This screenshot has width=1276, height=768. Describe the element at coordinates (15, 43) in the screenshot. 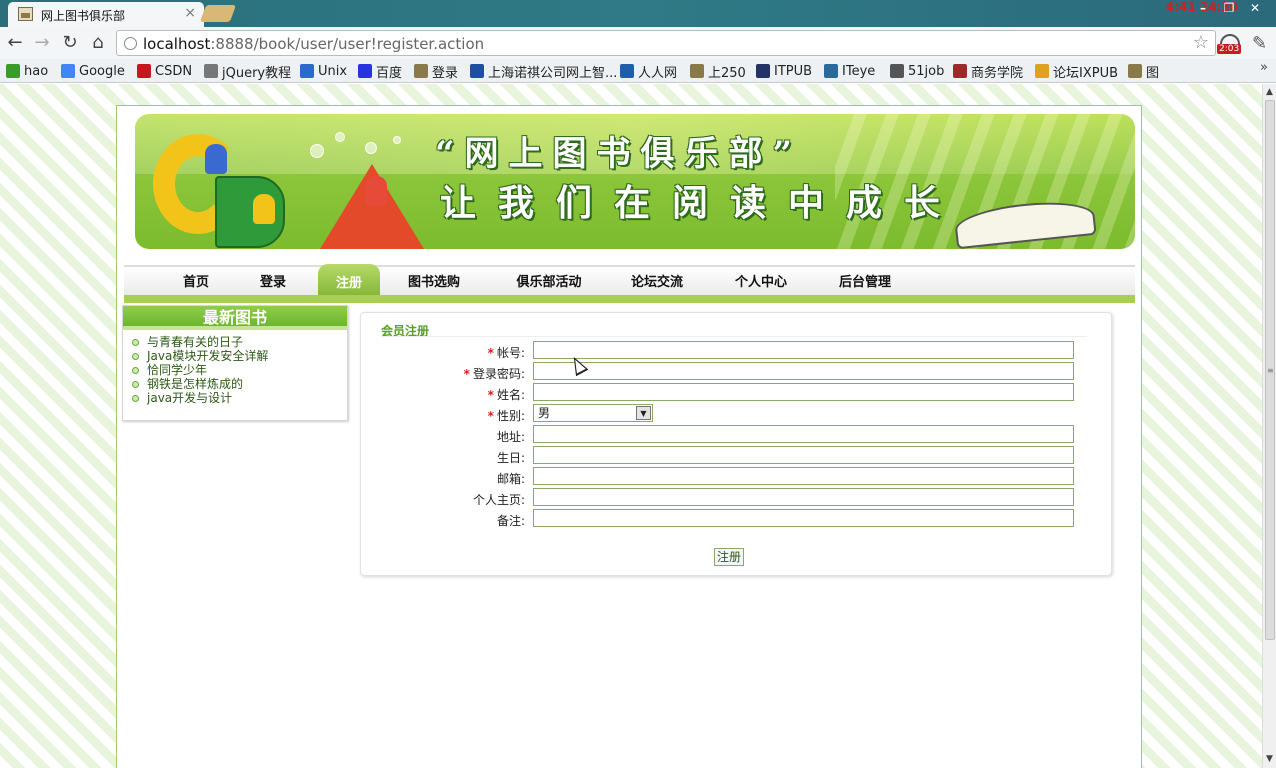

I see `back-arrow-icon: ←` at that location.